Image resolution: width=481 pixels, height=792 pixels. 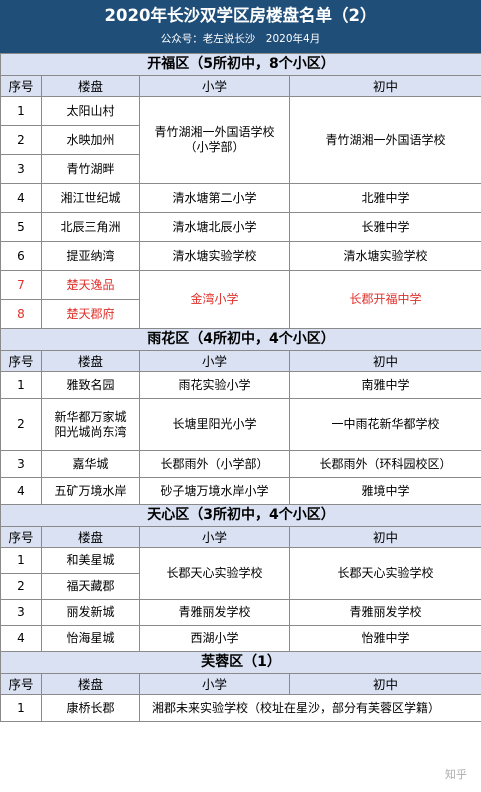 What do you see at coordinates (90, 612) in the screenshot?
I see `estate-name: 丽发新城` at bounding box center [90, 612].